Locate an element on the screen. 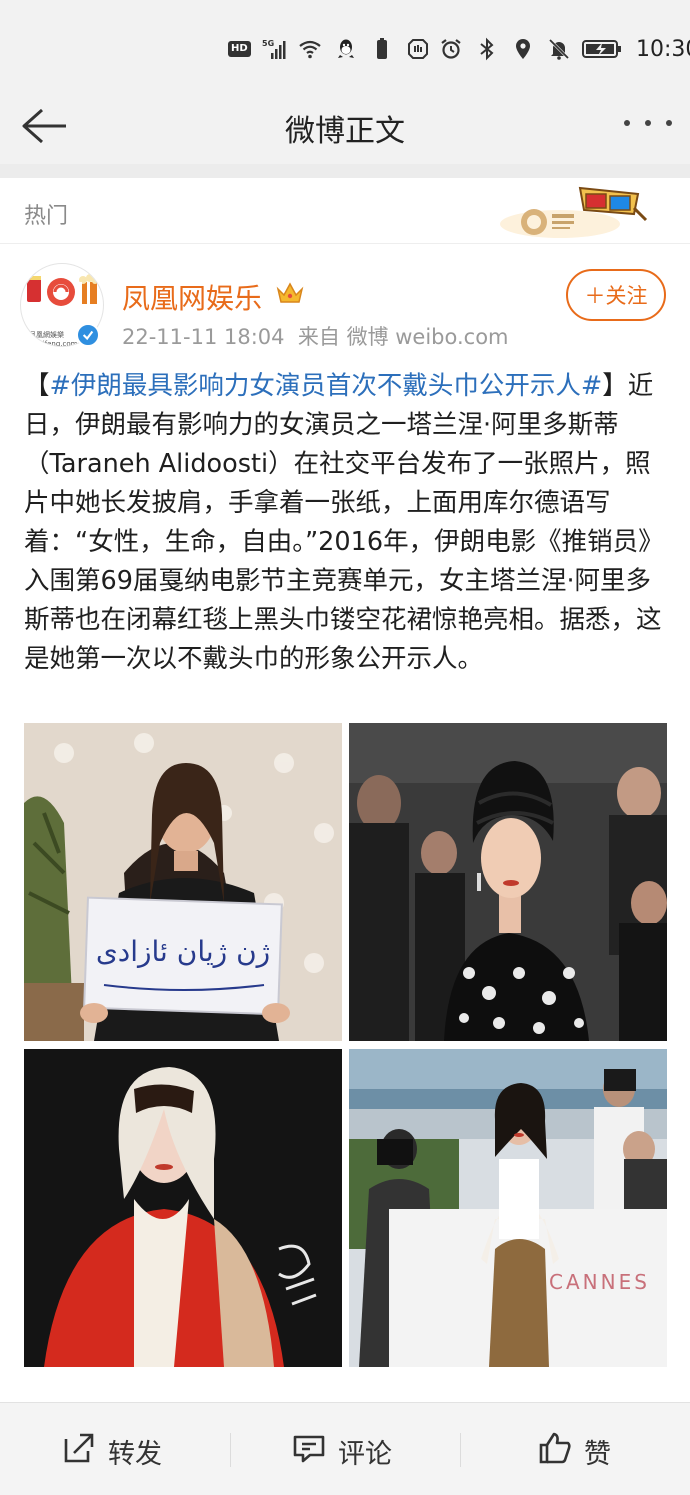 This screenshot has width=690, height=1495. status-right-icons: 10:30 is located at coordinates (564, 49).